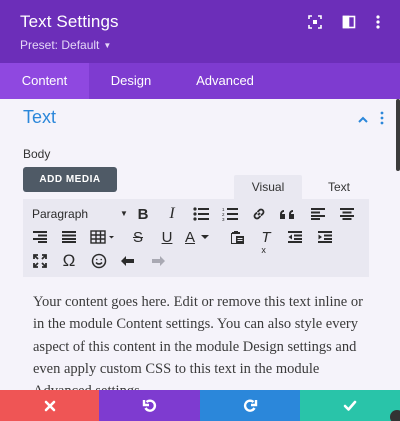 The width and height of the screenshot is (400, 421). I want to click on emoji-icon, so click(99, 261).